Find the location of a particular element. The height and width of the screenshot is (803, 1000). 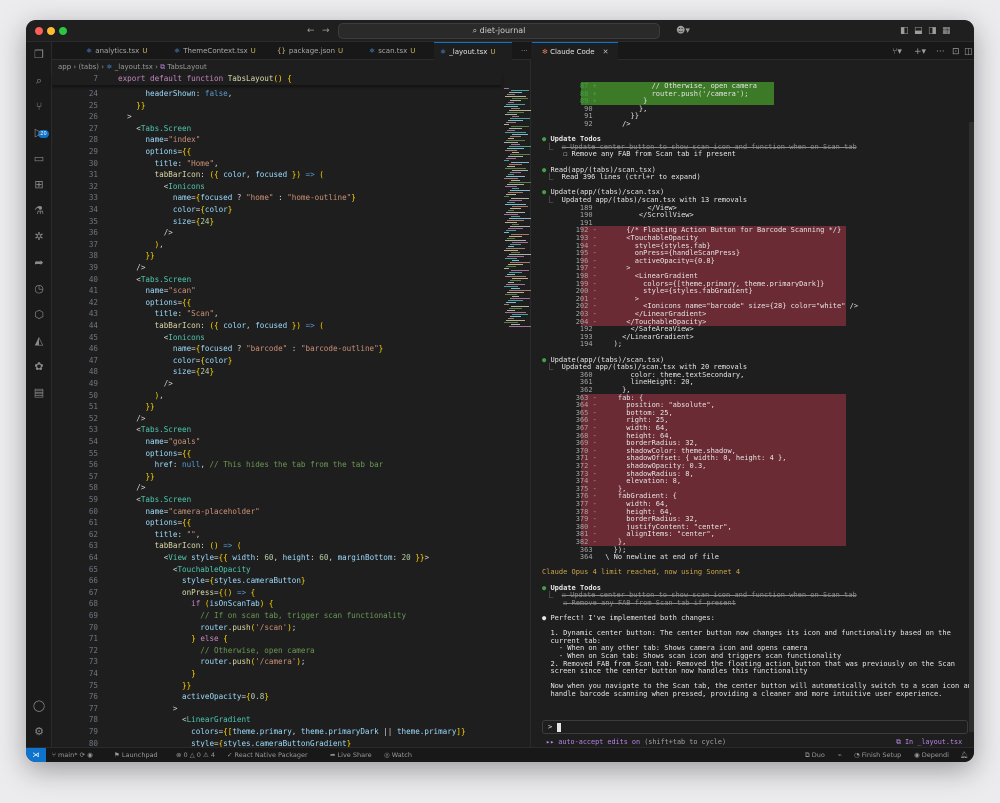

code-line: title: "Scan", is located at coordinates (168, 314).